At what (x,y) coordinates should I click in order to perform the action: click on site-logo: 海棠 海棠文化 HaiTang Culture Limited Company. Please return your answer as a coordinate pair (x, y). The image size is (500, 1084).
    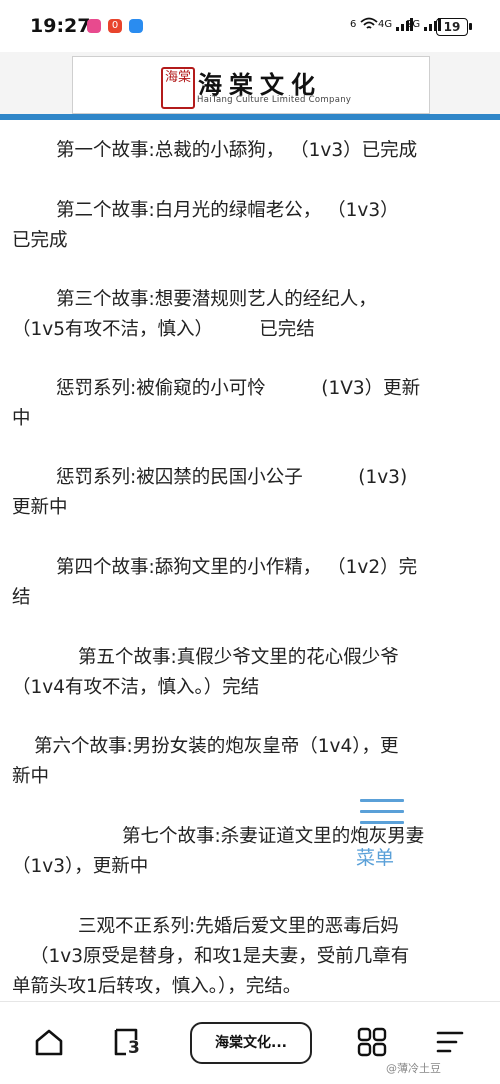
    Looking at the image, I should click on (251, 85).